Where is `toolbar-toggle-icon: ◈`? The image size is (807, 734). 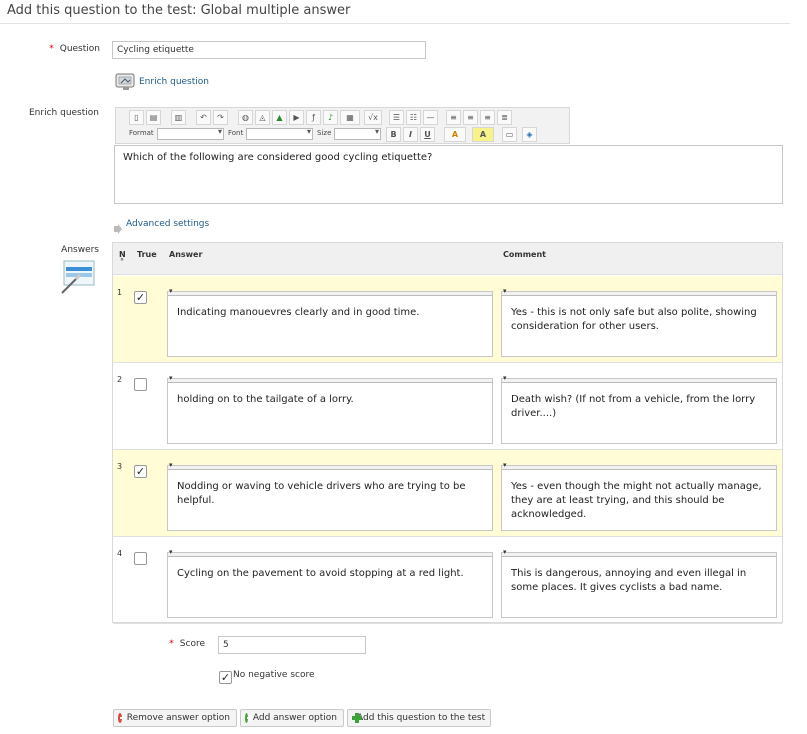 toolbar-toggle-icon: ◈ is located at coordinates (529, 134).